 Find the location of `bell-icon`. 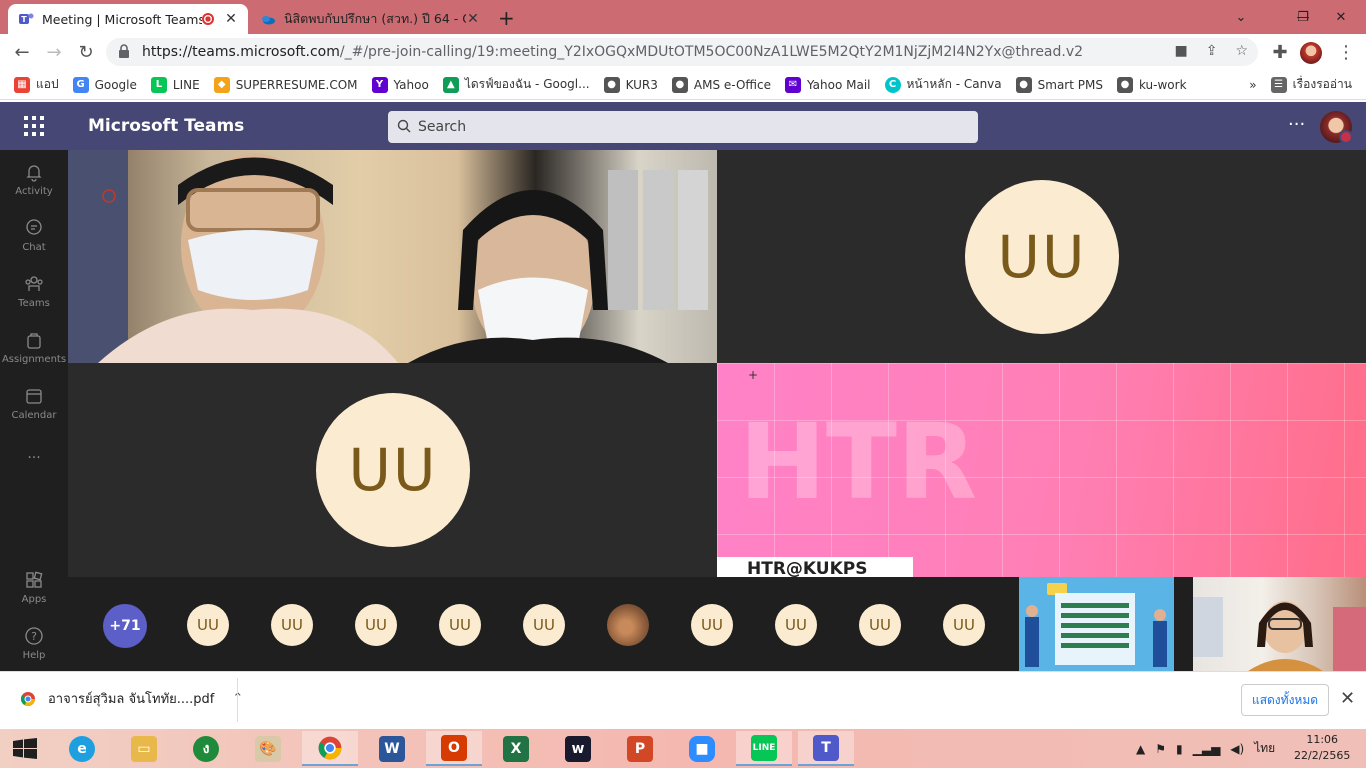

bell-icon is located at coordinates (34, 173).